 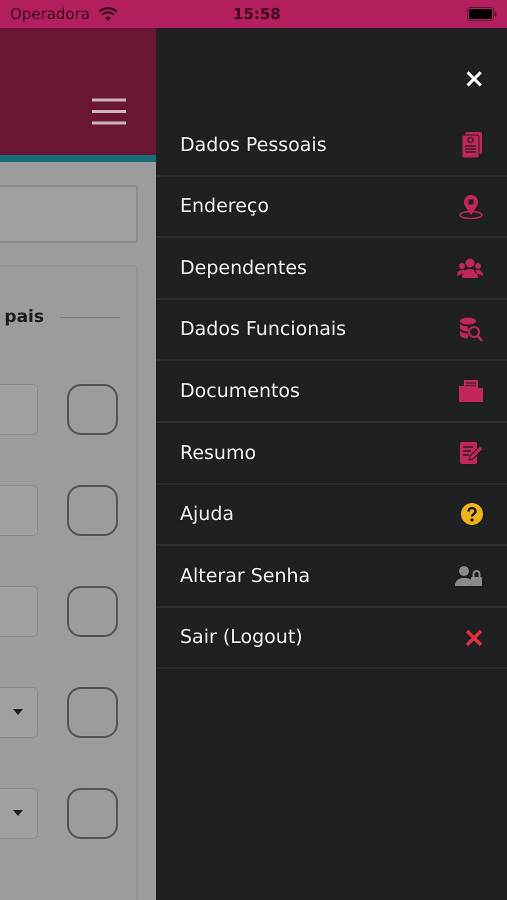 What do you see at coordinates (331, 577) in the screenshot?
I see `menu-item: Alterar Senha` at bounding box center [331, 577].